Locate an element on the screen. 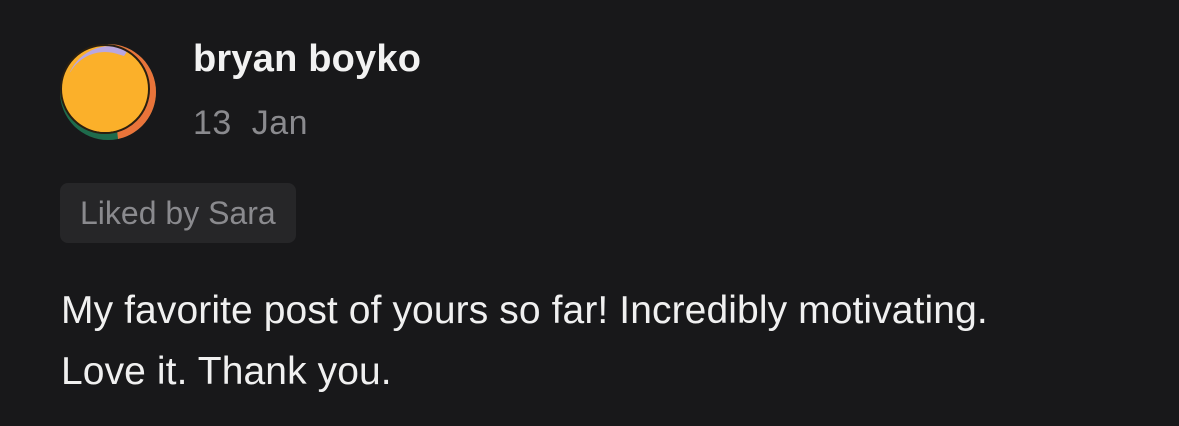 The image size is (1179, 426). avatar is located at coordinates (108, 92).